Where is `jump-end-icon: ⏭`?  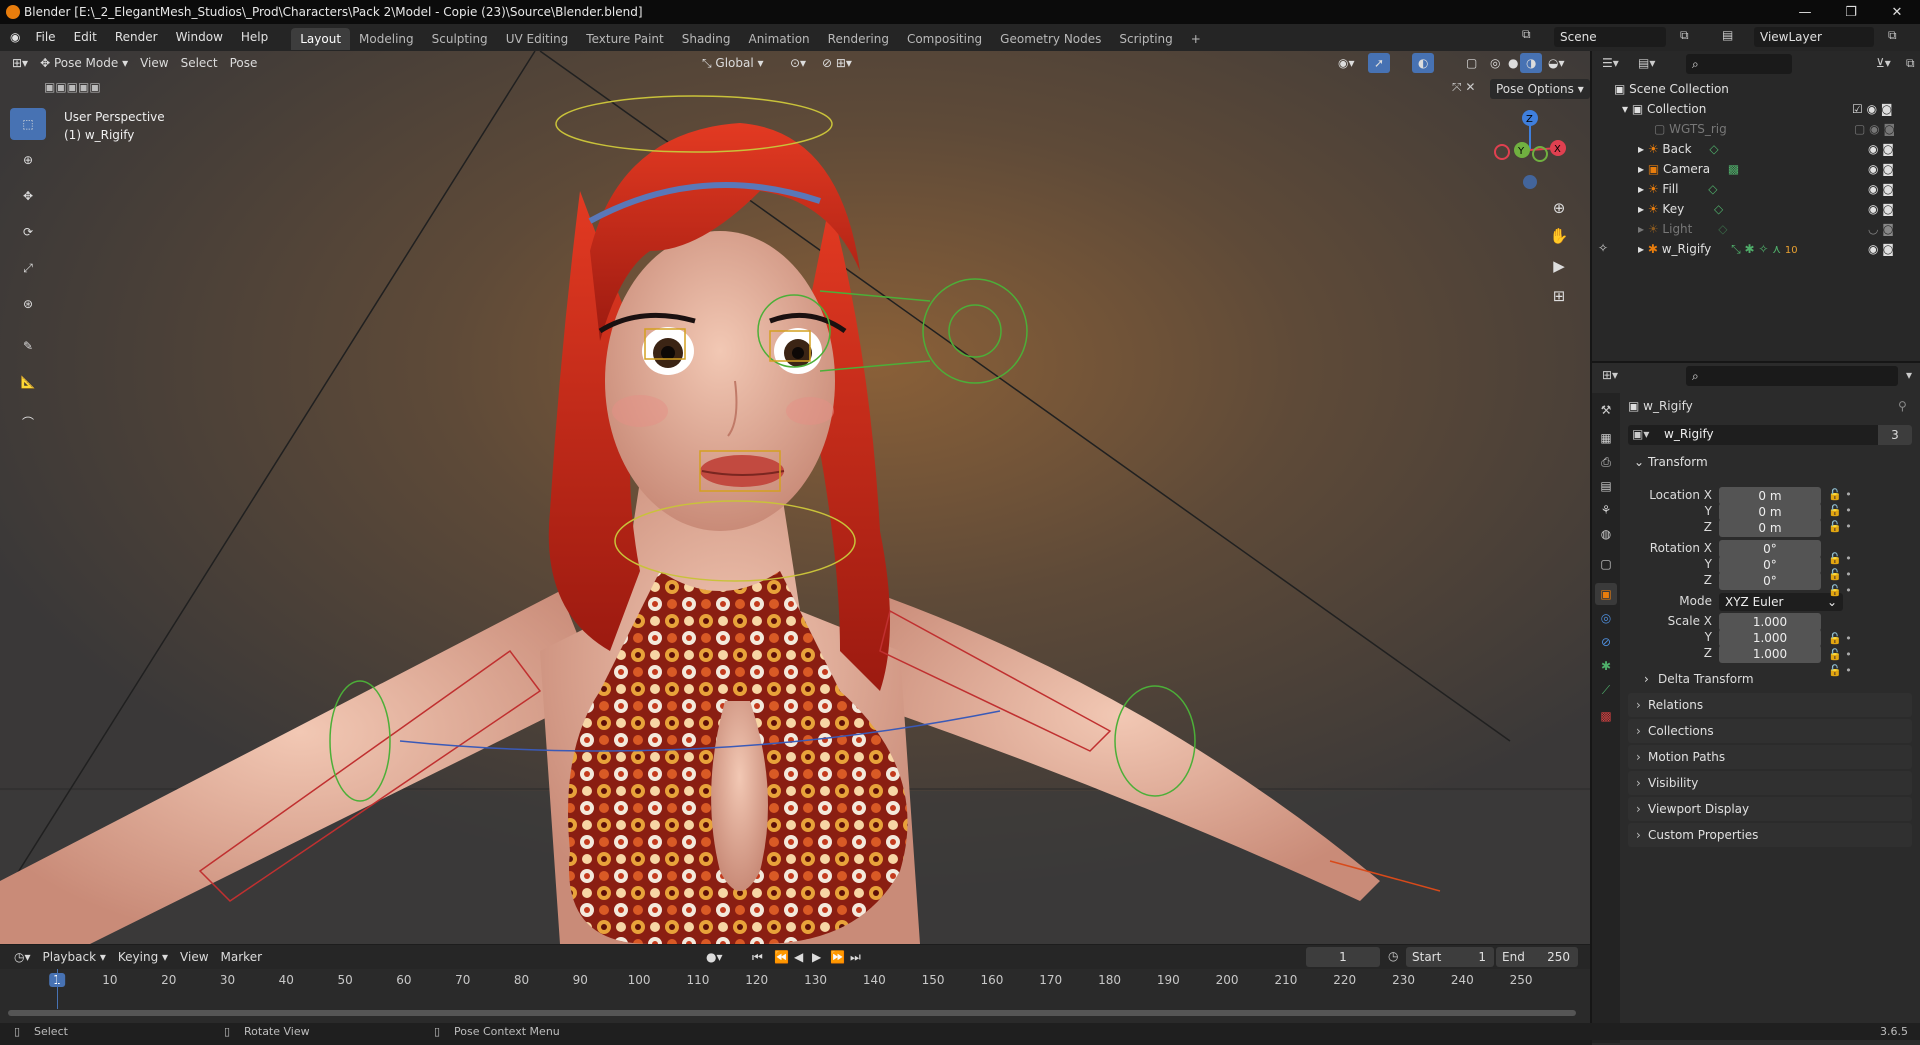 jump-end-icon: ⏭ is located at coordinates (855, 957).